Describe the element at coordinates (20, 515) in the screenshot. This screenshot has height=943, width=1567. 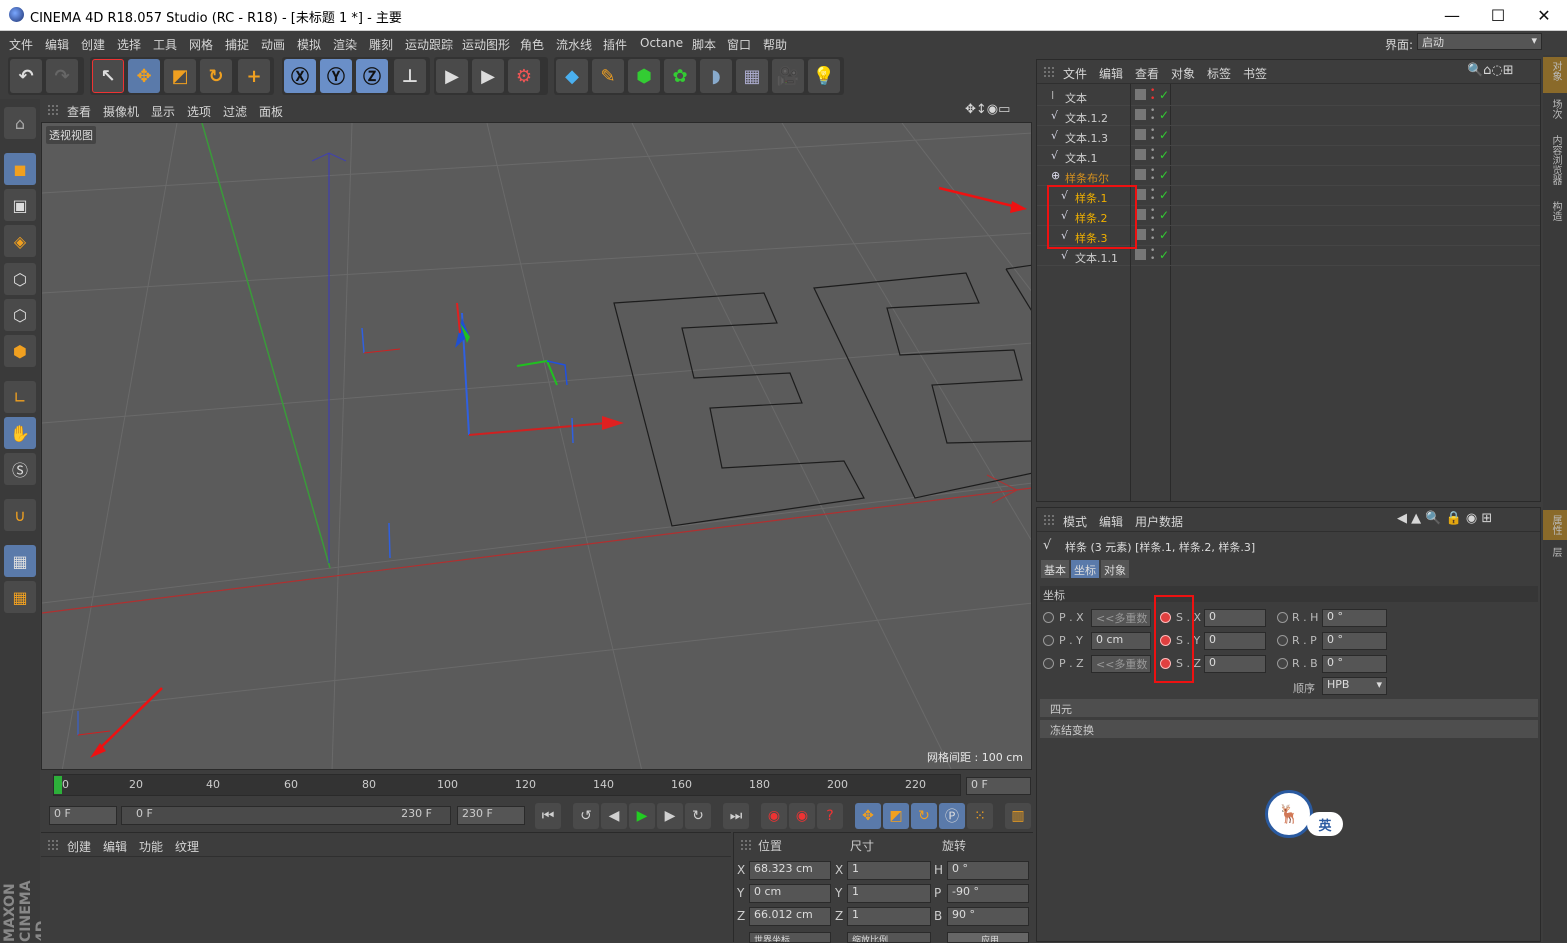
I see `magnet-icon: ∪` at that location.